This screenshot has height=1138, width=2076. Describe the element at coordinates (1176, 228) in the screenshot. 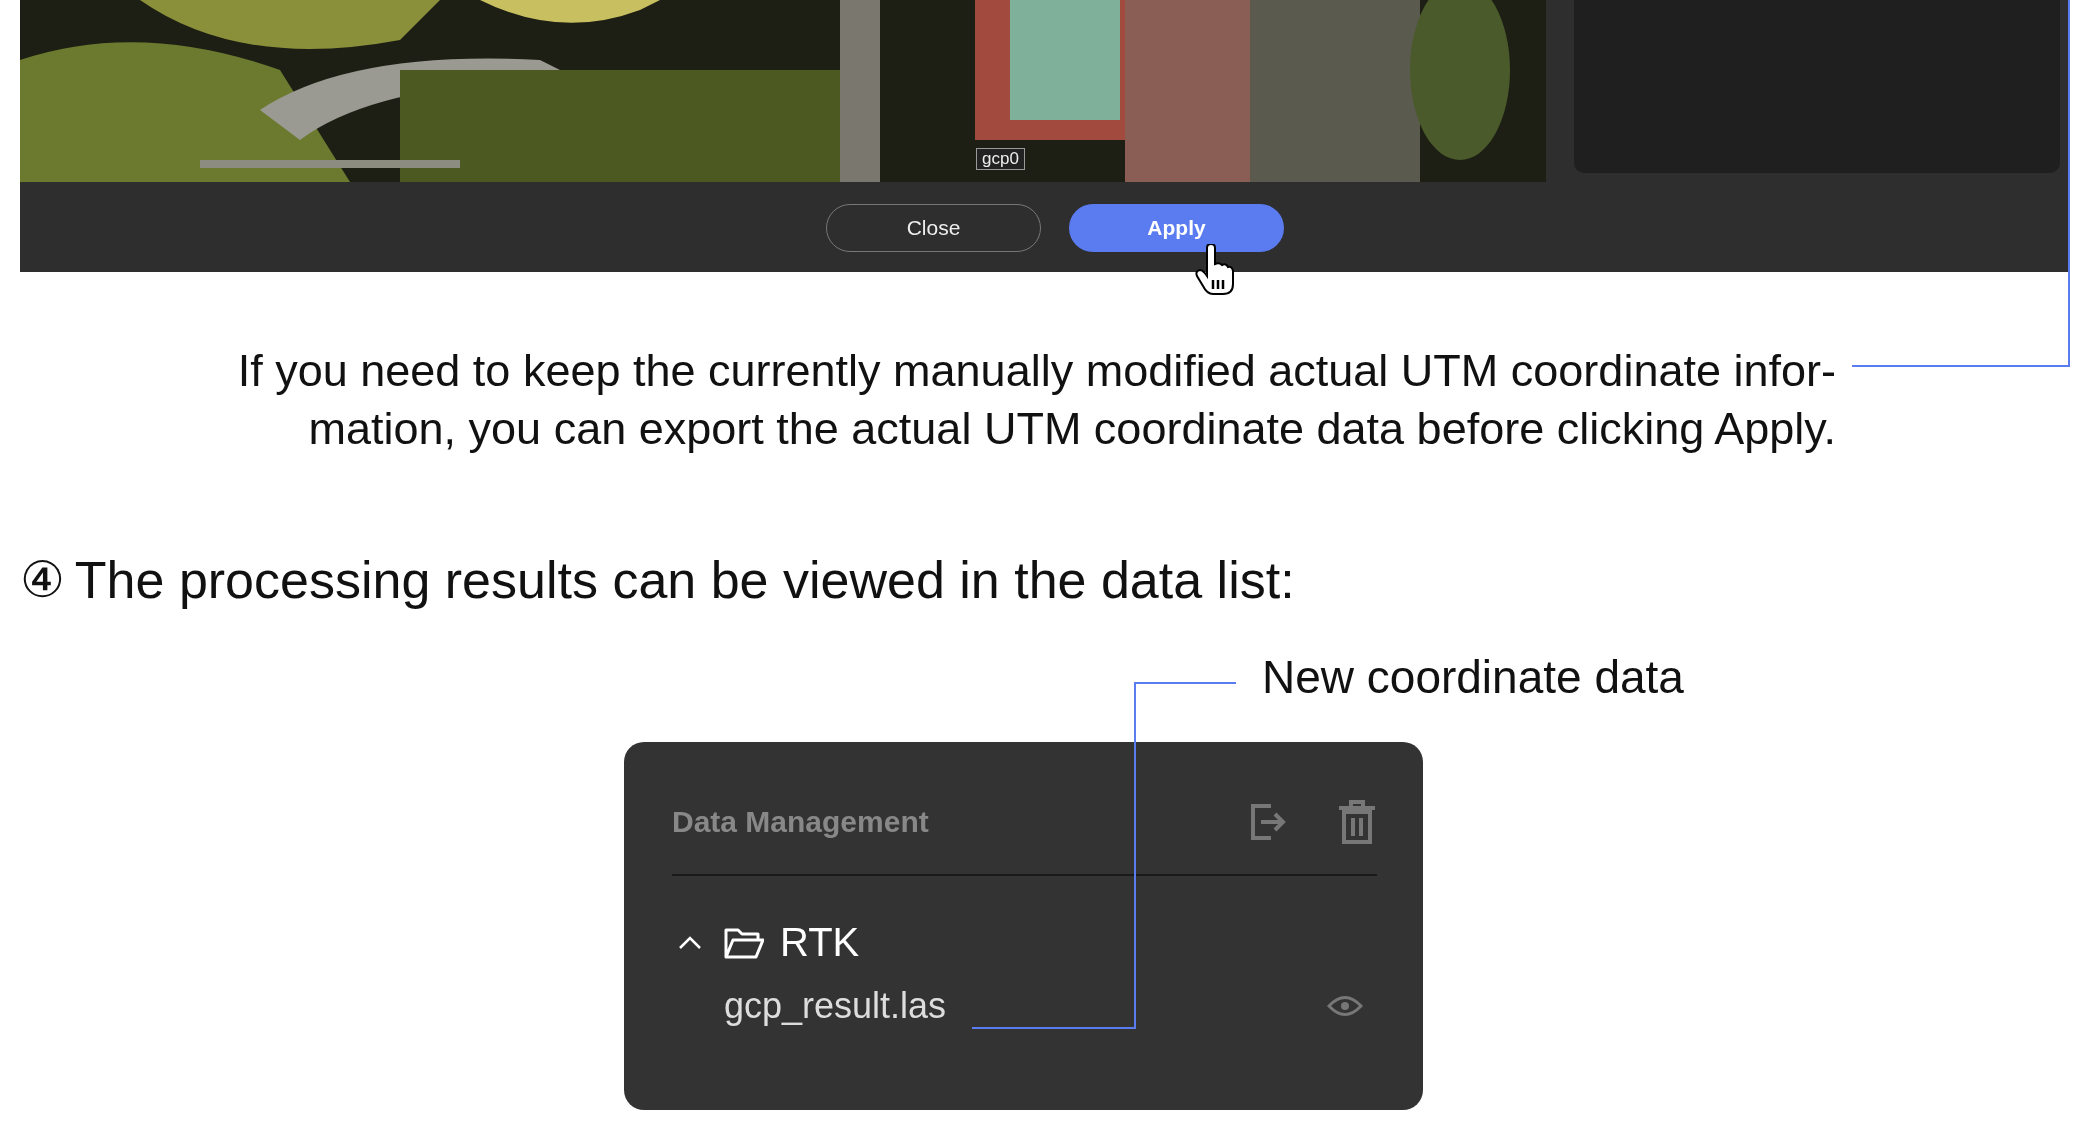

I see `apply-button: Apply` at that location.